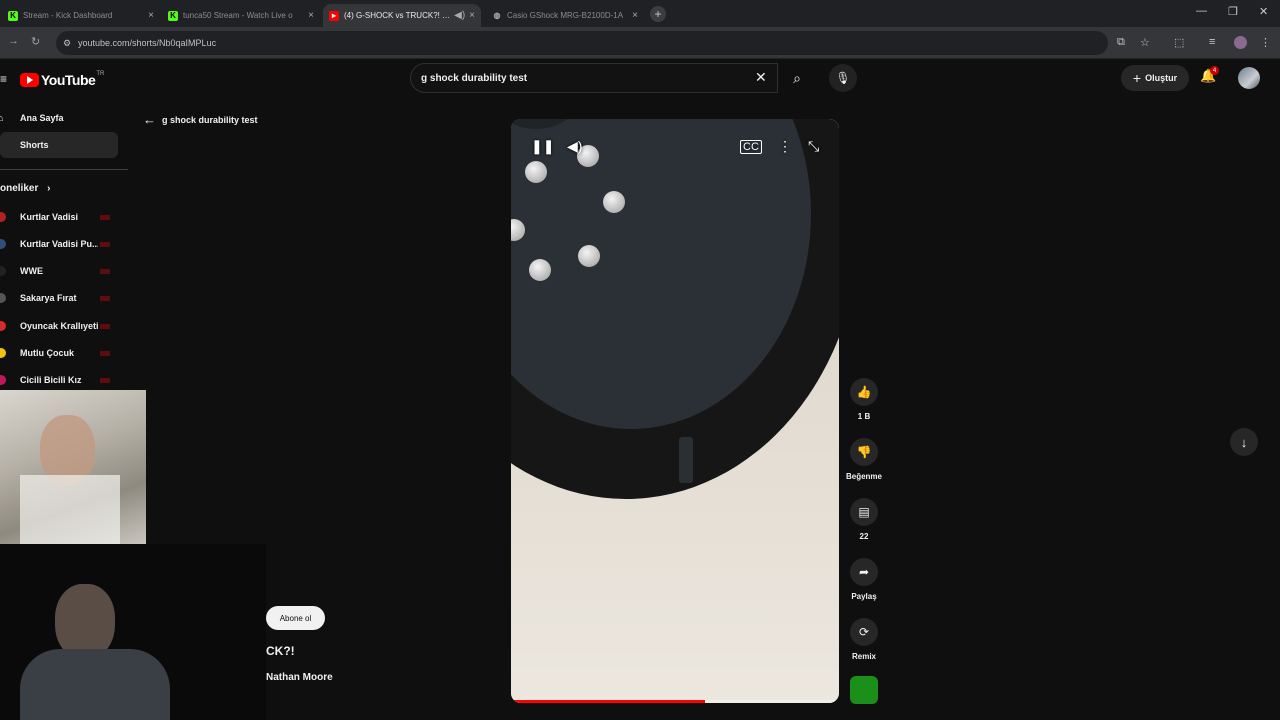  What do you see at coordinates (59, 298) in the screenshot?
I see `subscription-item: Sakarya Fırat` at bounding box center [59, 298].